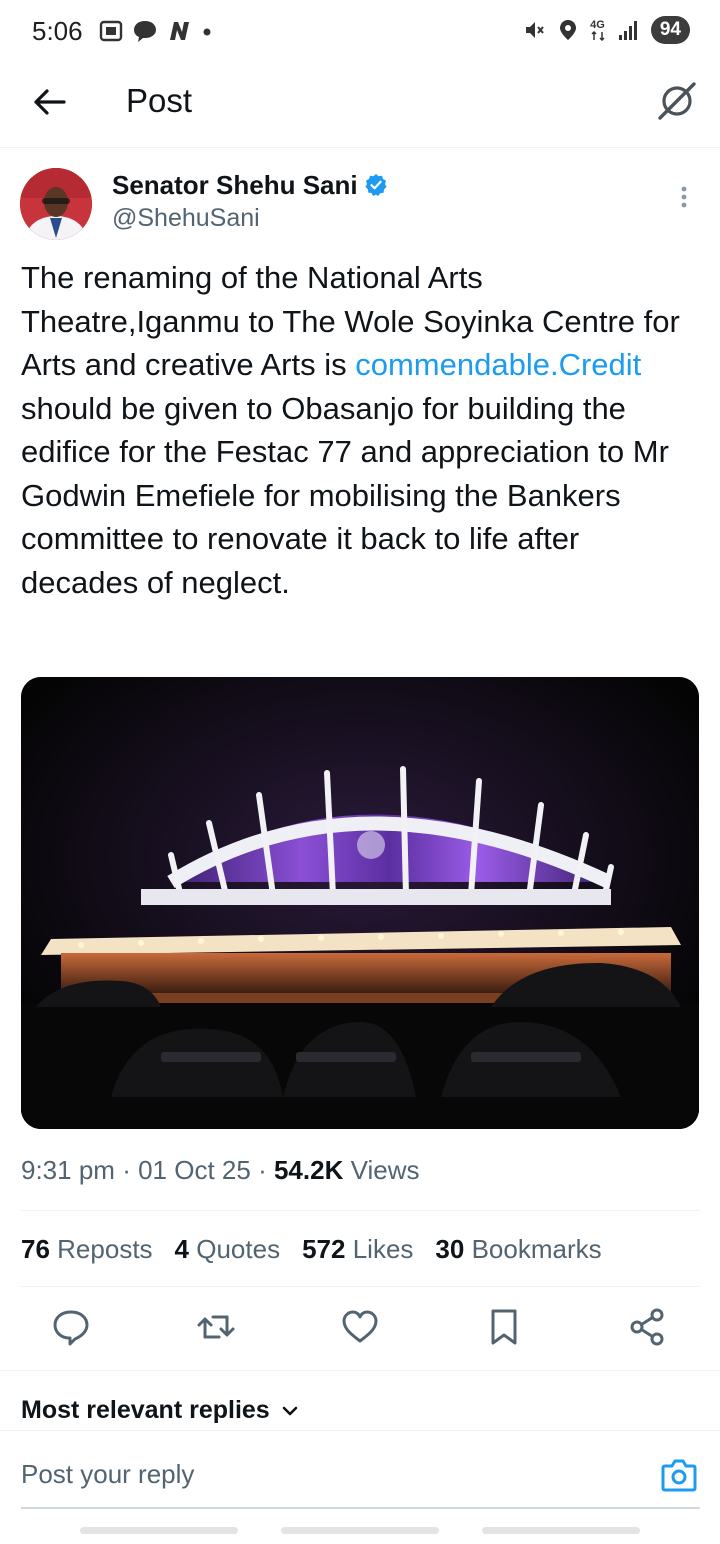  I want to click on vibrate-icon, so click(535, 30).